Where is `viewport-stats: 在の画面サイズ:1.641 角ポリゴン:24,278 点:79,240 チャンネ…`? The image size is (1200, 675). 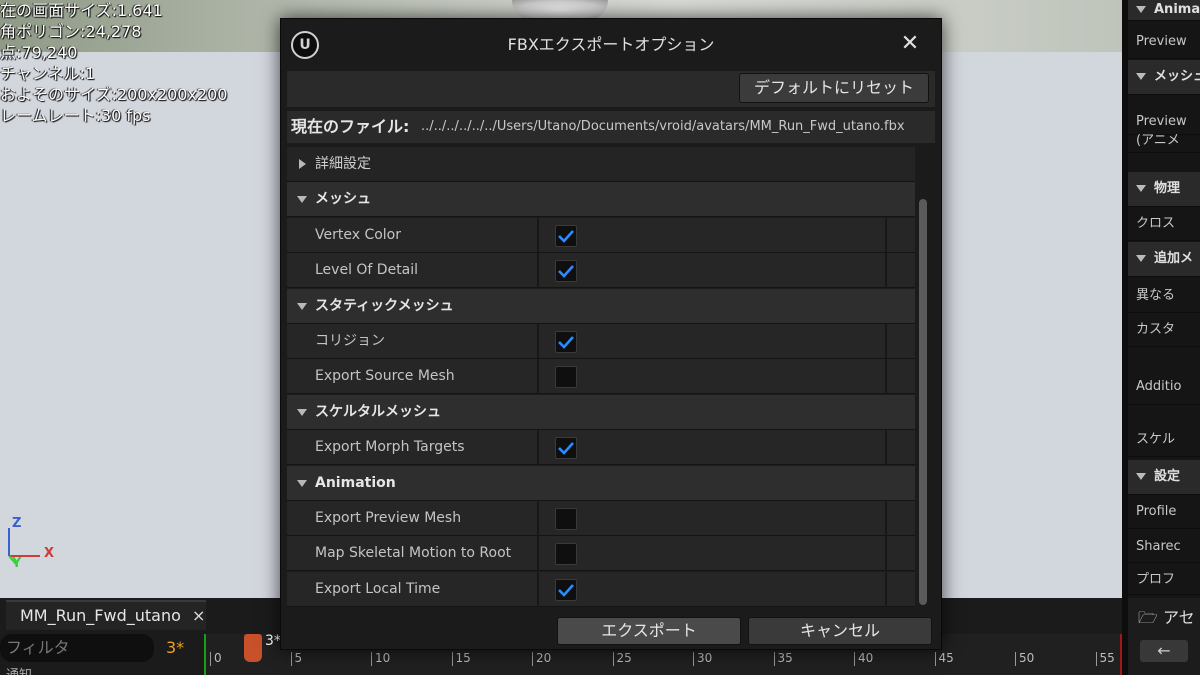 viewport-stats: 在の画面サイズ:1.641 角ポリゴン:24,278 点:79,240 チャンネ… is located at coordinates (113, 63).